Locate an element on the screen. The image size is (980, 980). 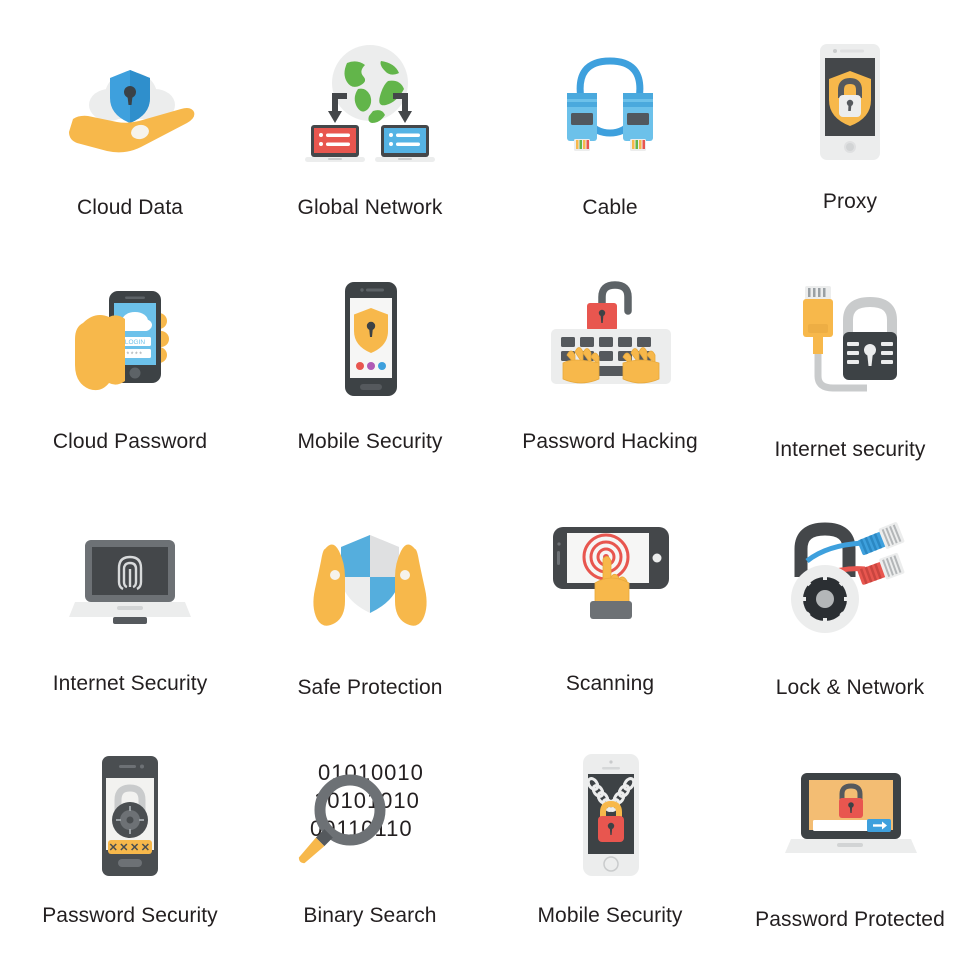
icon-cell-password-protected: Password Protected is located at coordinates (850, 851).